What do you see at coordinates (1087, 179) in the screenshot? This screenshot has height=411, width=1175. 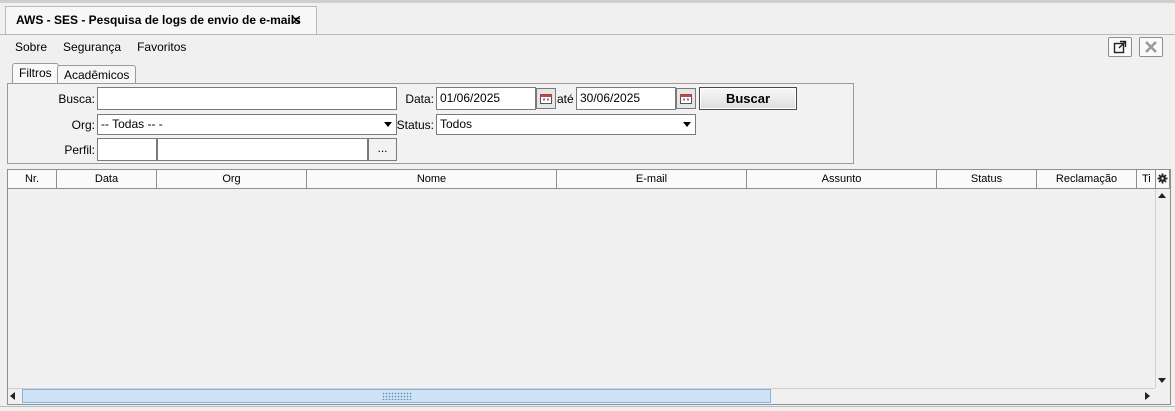 I see `column-header-reclamacao: Reclamação` at bounding box center [1087, 179].